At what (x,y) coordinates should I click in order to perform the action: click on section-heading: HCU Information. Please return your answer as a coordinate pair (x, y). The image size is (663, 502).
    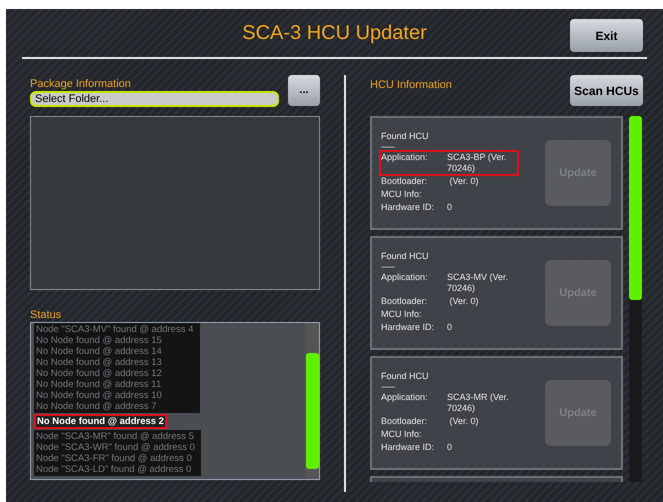
    Looking at the image, I should click on (411, 85).